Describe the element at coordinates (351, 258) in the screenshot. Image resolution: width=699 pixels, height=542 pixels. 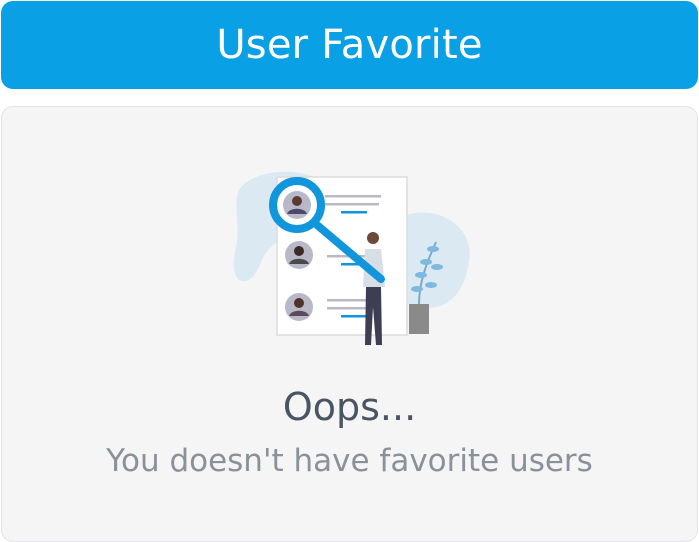
I see `magnifier-user-search-icon` at that location.